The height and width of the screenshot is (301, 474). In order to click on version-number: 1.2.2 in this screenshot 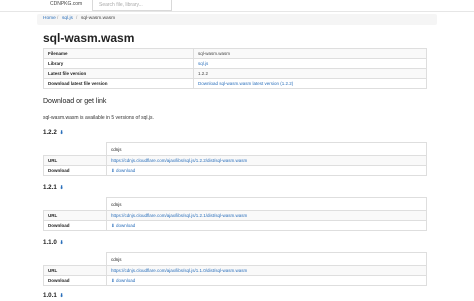, I will do `click(50, 132)`.